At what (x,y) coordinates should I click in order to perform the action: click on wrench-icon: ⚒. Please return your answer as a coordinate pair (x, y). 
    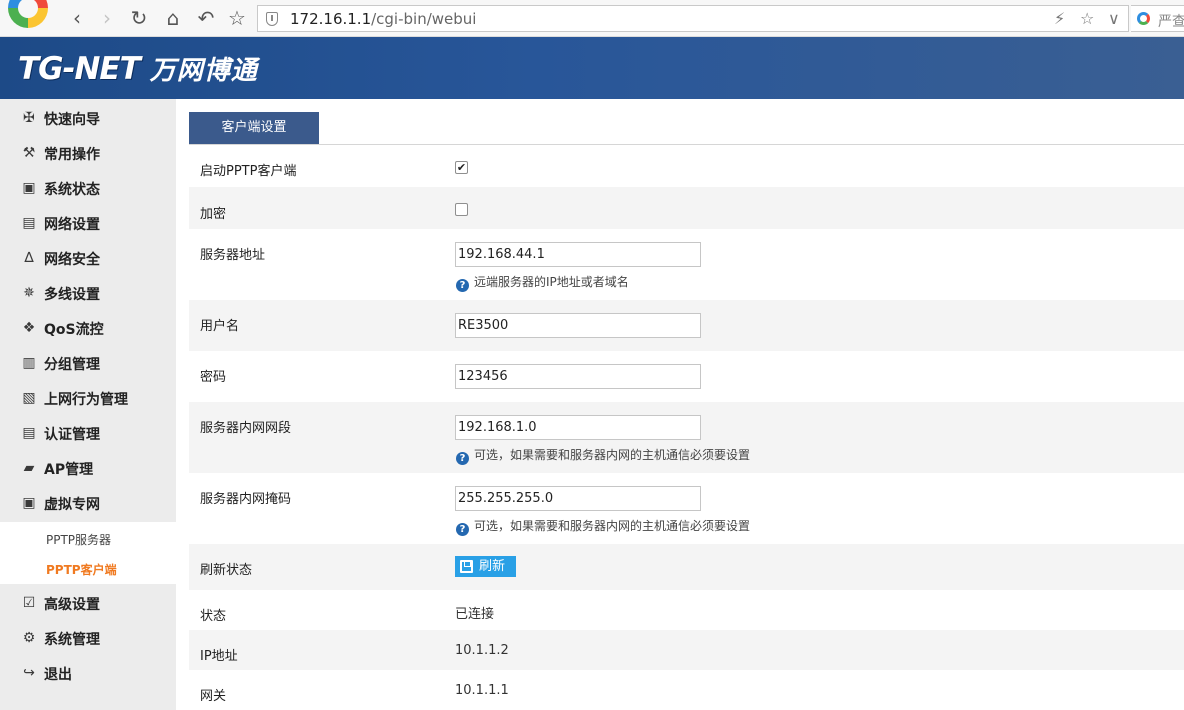
    Looking at the image, I should click on (29, 153).